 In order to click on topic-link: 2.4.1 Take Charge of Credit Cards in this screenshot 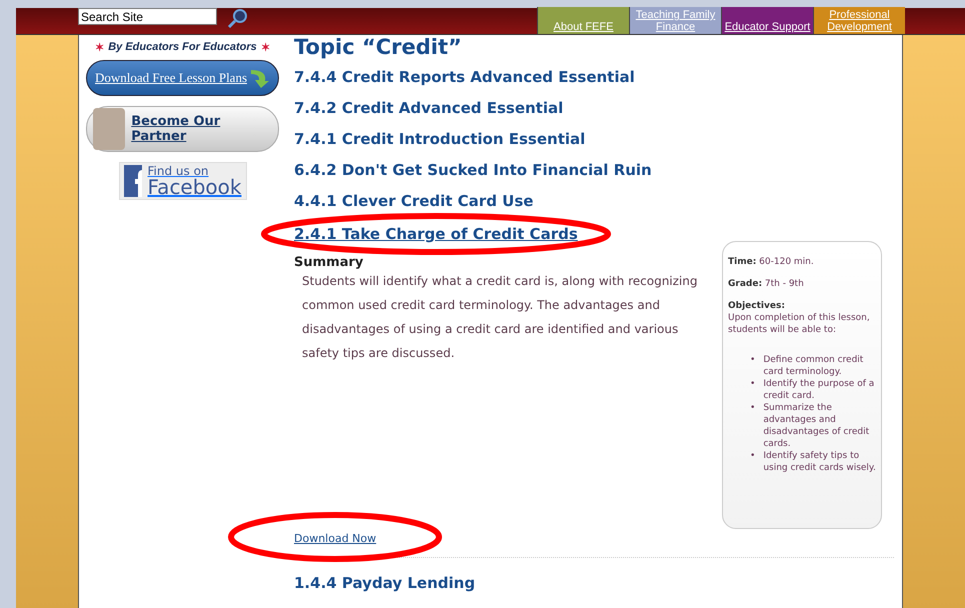, I will do `click(436, 234)`.